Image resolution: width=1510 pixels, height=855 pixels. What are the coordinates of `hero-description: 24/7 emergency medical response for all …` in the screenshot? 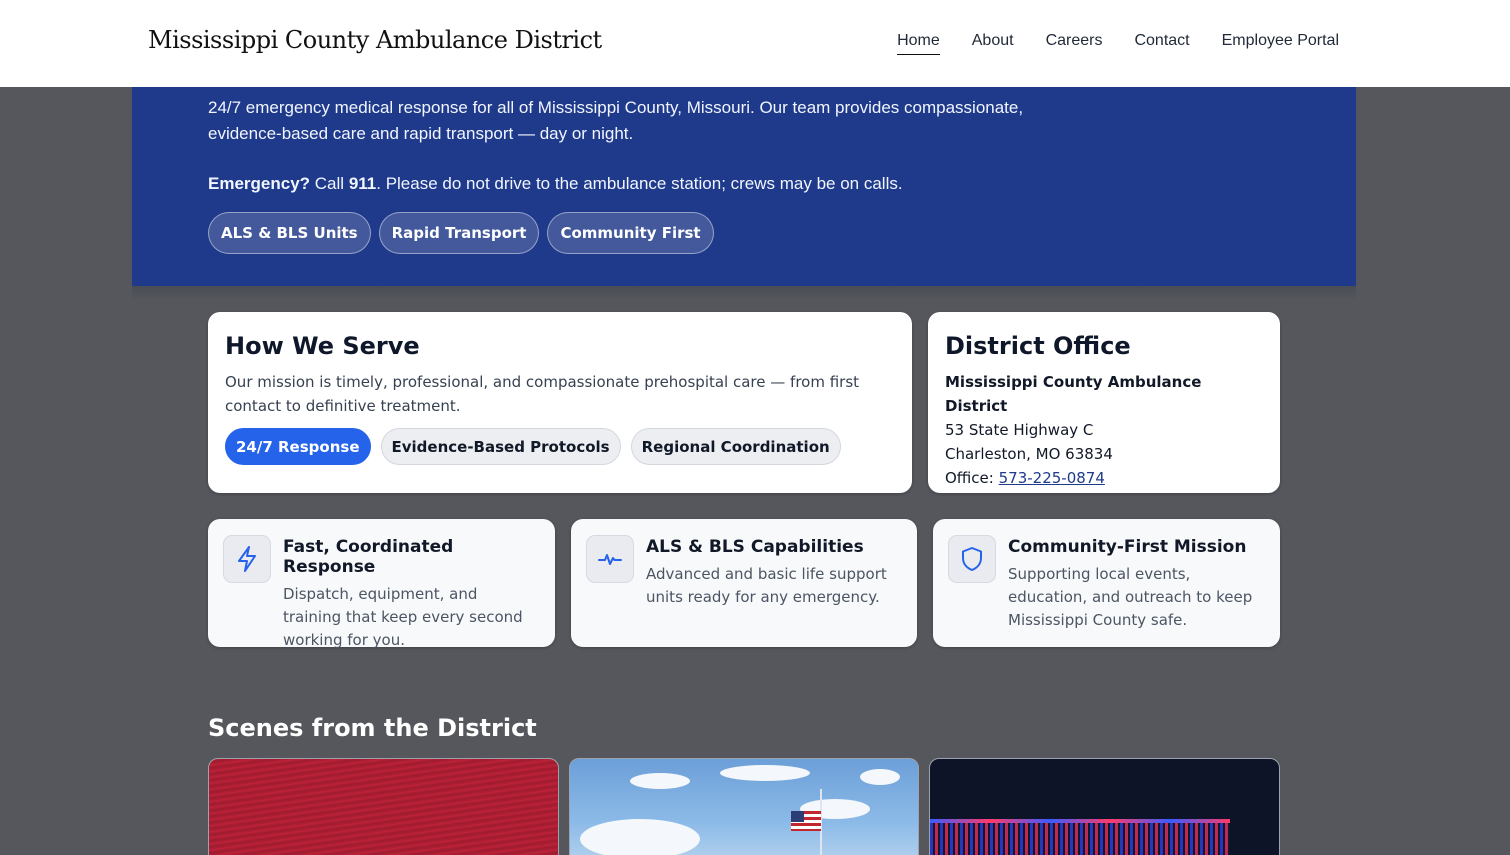 It's located at (616, 120).